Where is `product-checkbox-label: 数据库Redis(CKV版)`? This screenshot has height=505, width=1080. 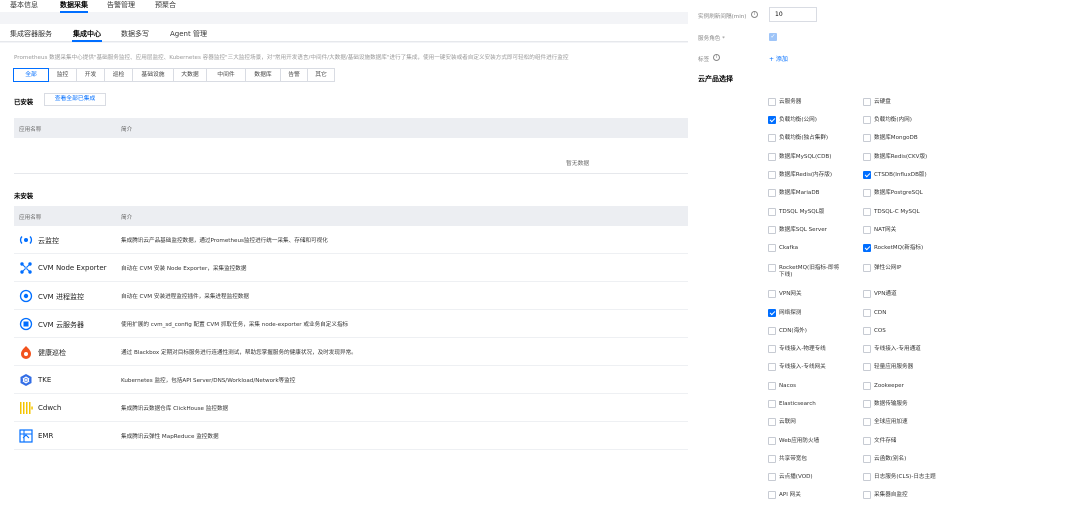 product-checkbox-label: 数据库Redis(CKV版) is located at coordinates (900, 157).